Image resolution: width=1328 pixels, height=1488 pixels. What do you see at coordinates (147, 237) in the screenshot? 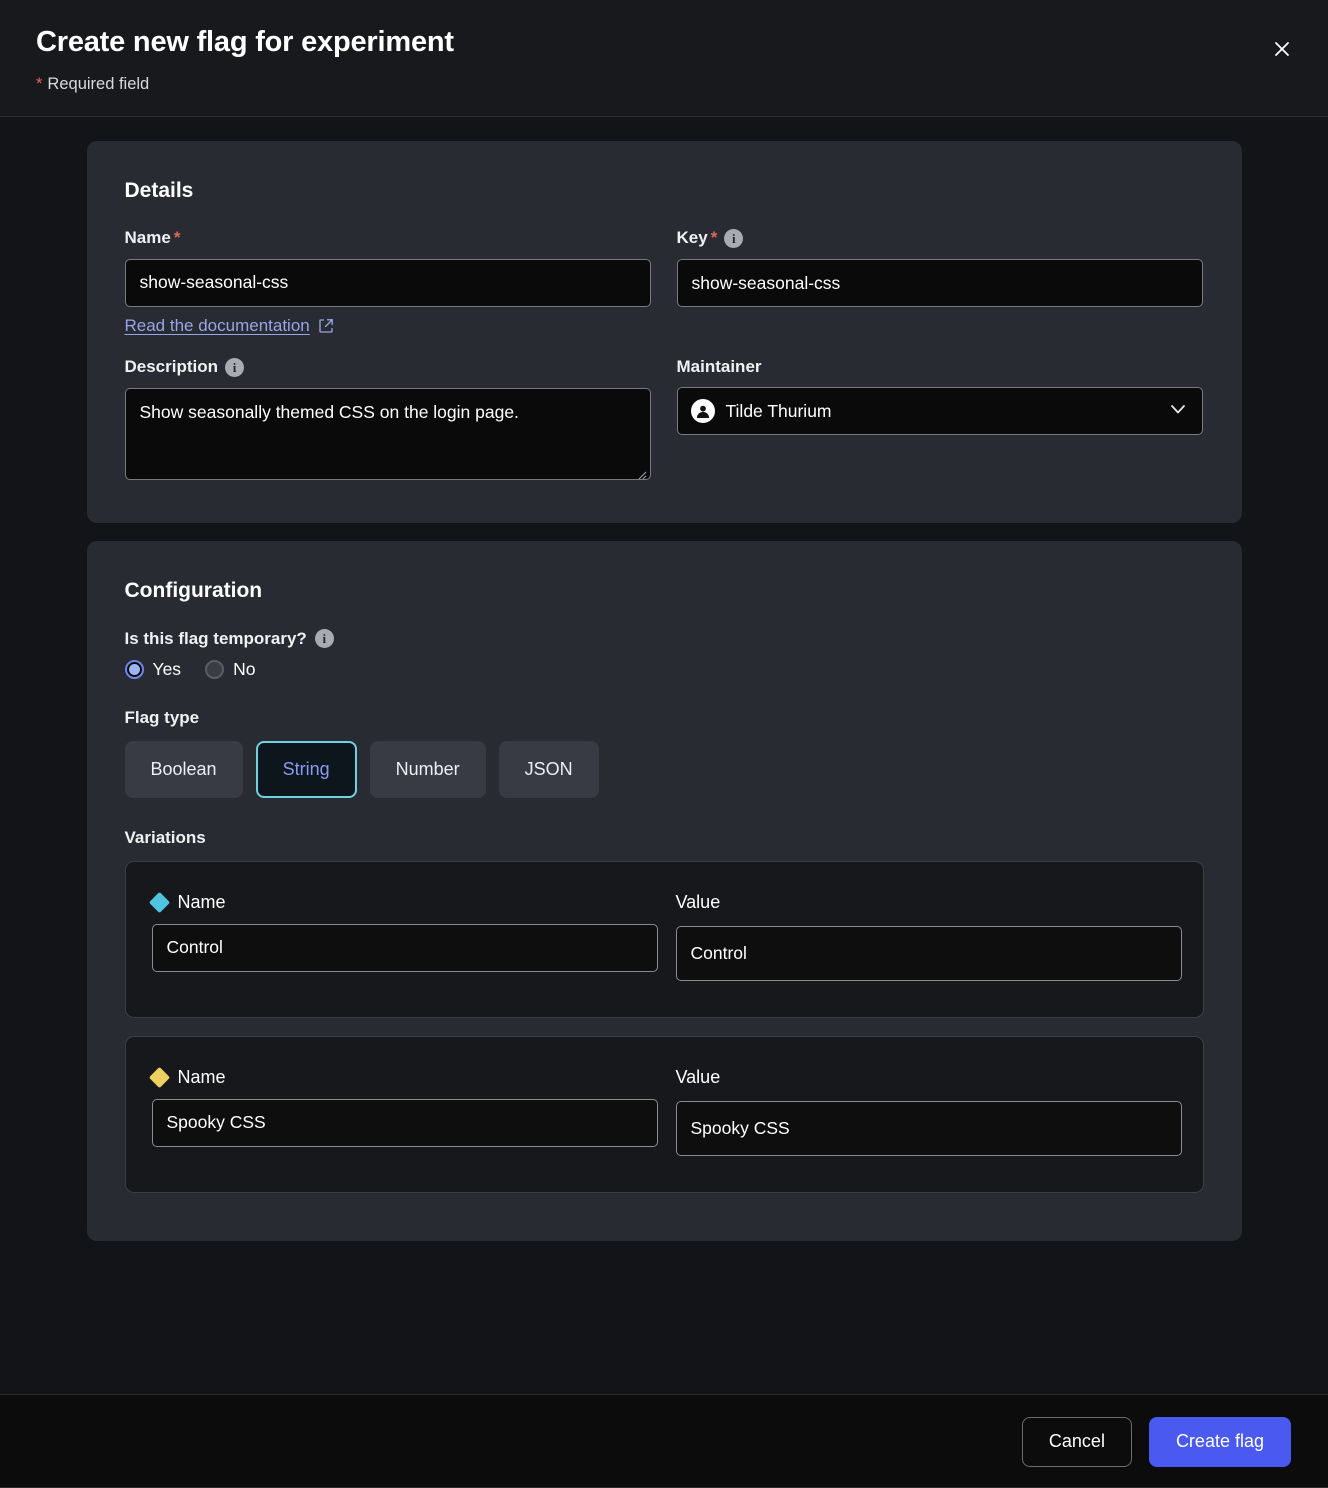
I see `name-label-text: Name` at bounding box center [147, 237].